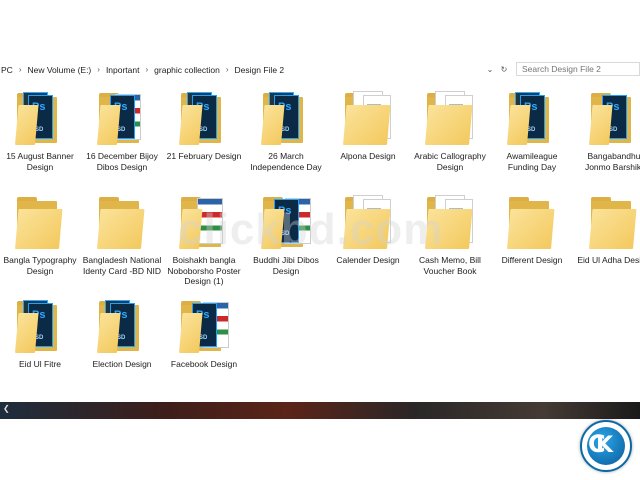 The height and width of the screenshot is (480, 640). I want to click on folder-item: Arabic Callography Design, so click(450, 130).